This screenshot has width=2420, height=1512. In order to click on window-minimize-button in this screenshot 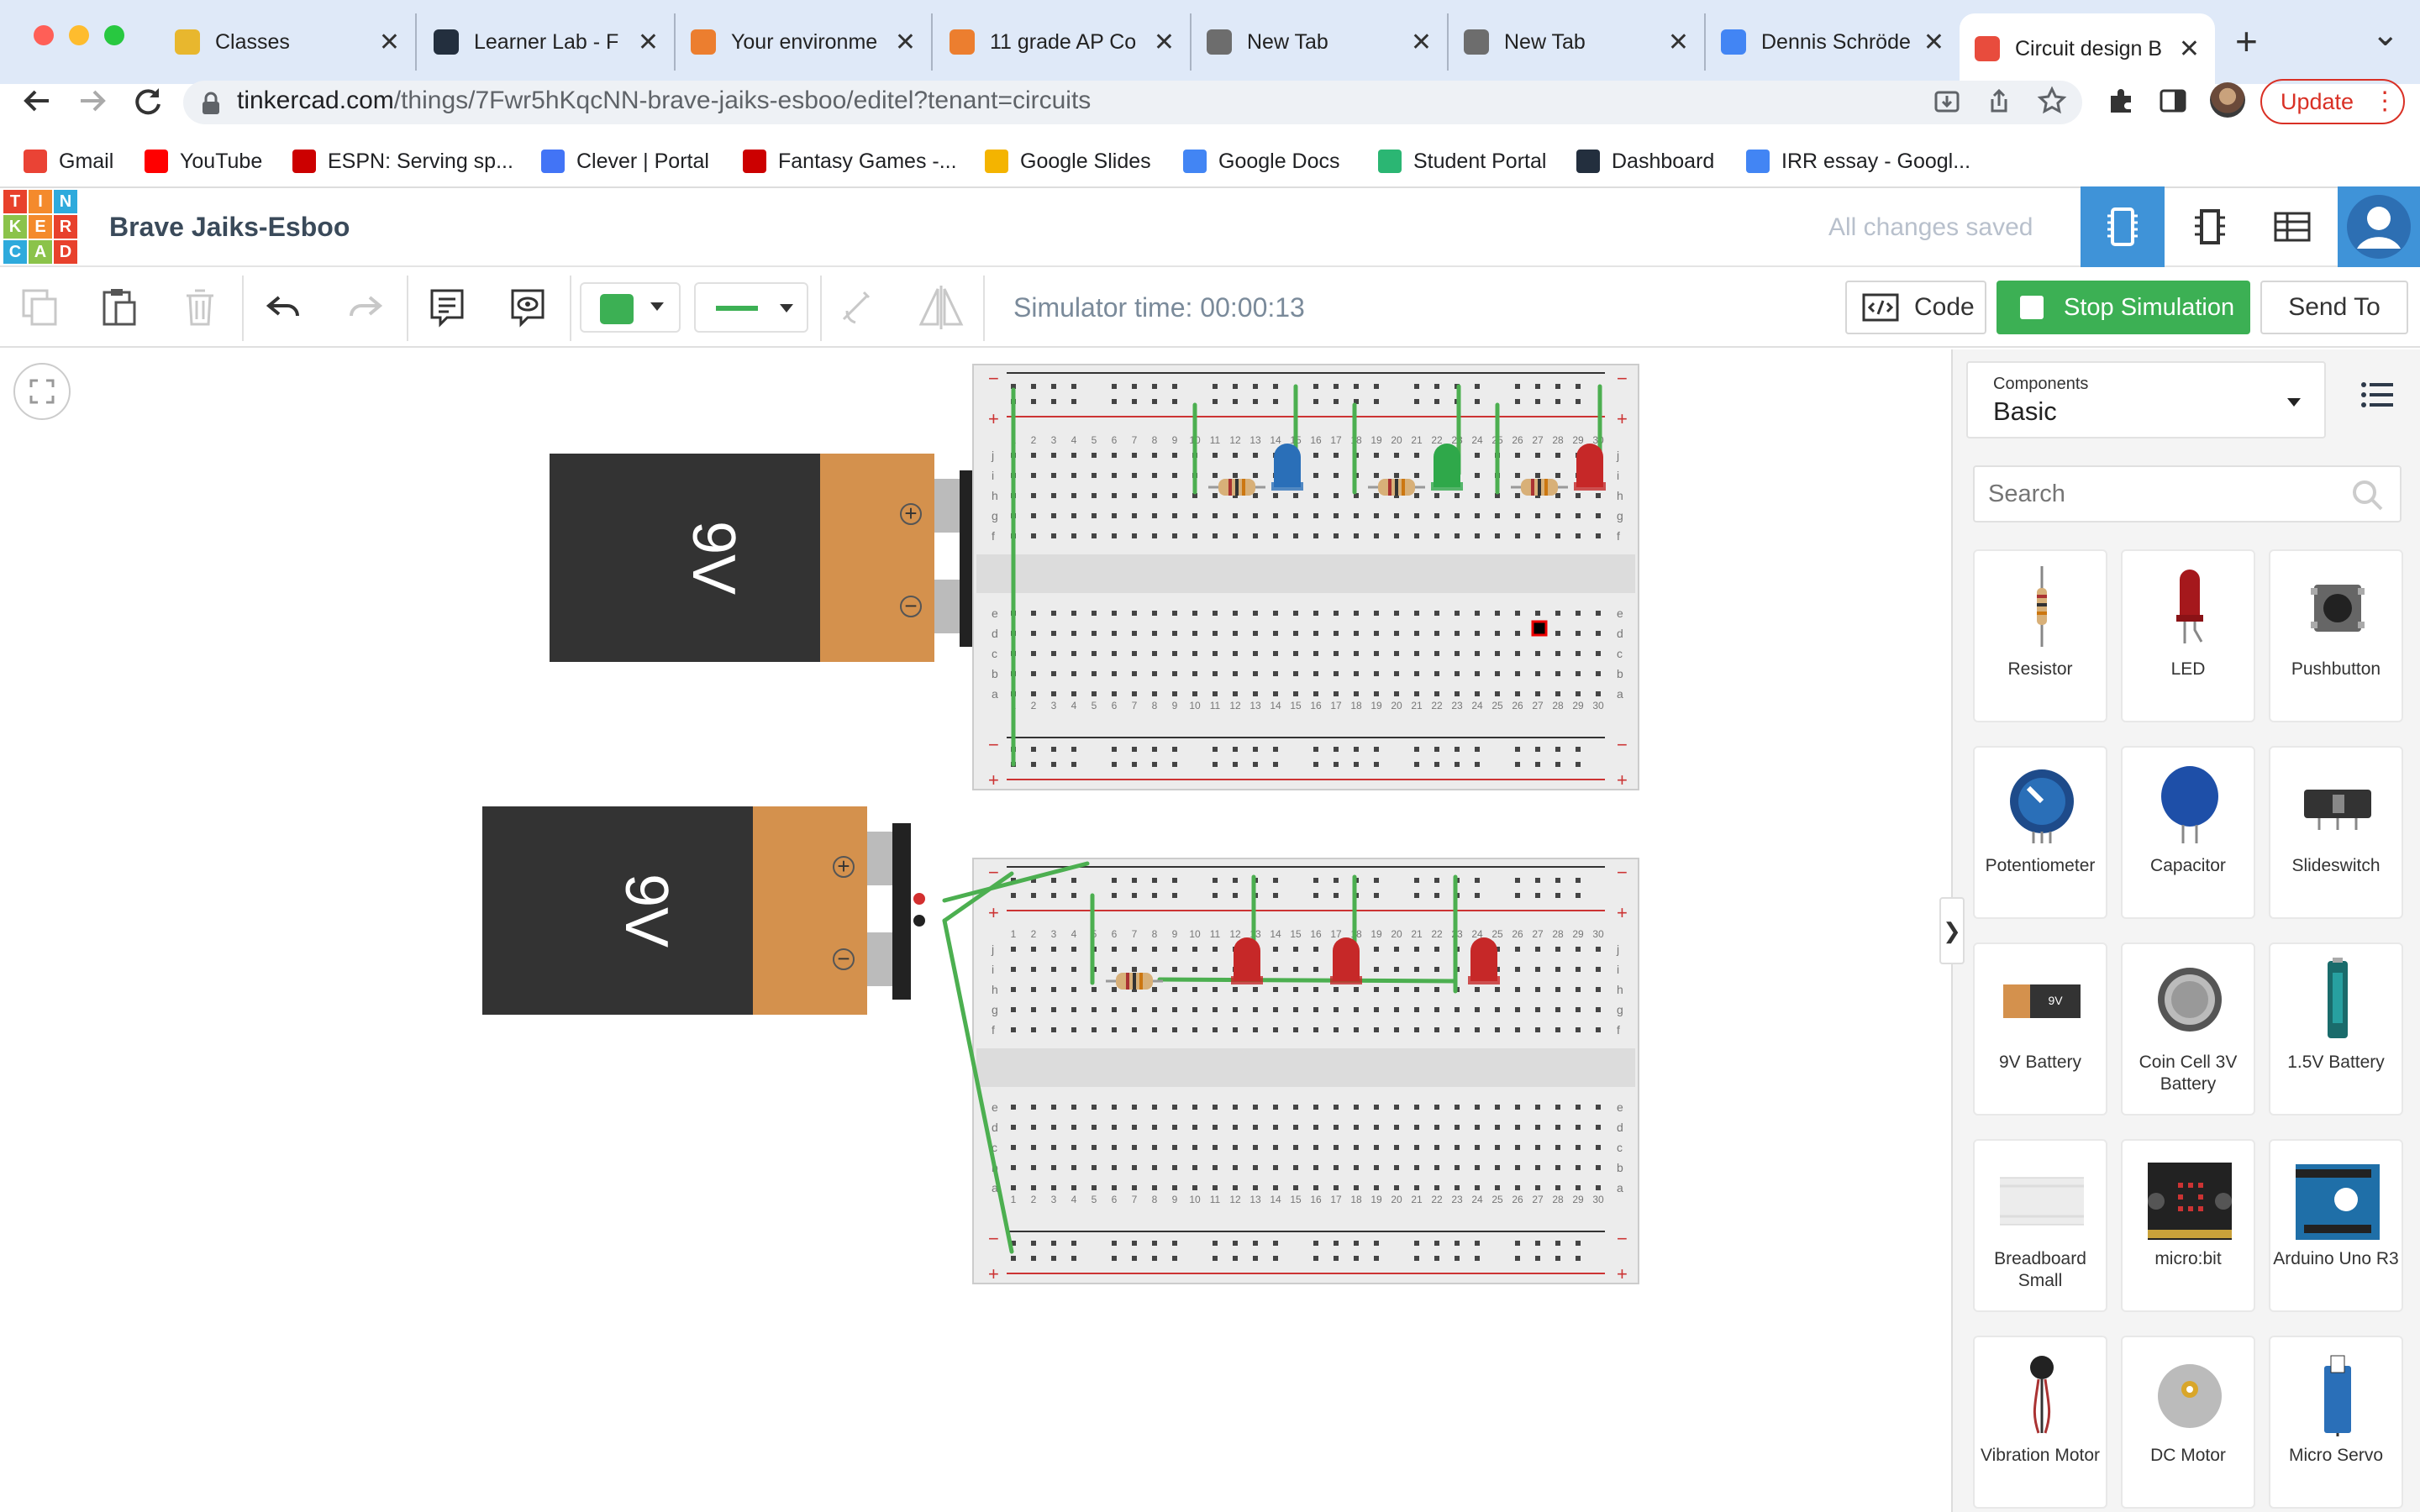, I will do `click(79, 35)`.